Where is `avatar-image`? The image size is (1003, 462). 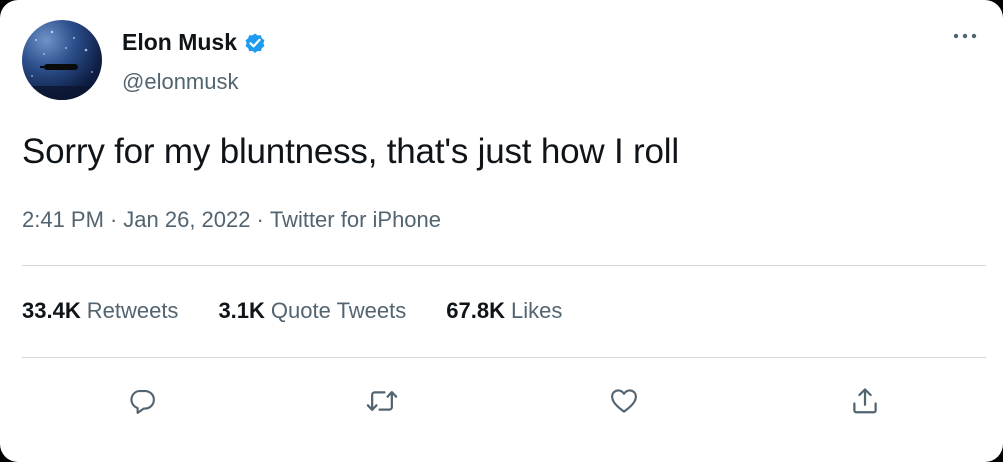 avatar-image is located at coordinates (62, 65).